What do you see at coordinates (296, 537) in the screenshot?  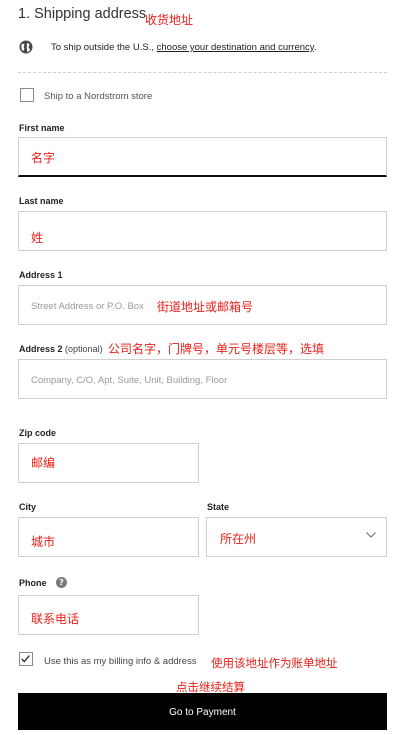 I see `state-select: 所在州` at bounding box center [296, 537].